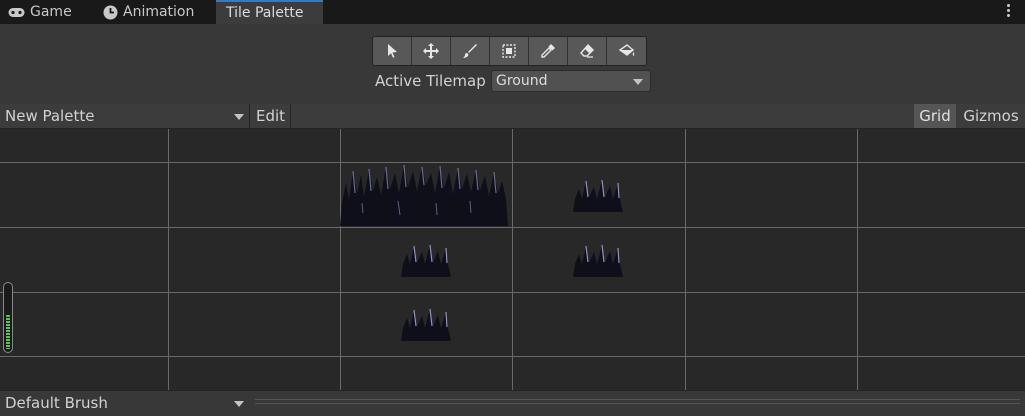  I want to click on clock-icon, so click(110, 12).